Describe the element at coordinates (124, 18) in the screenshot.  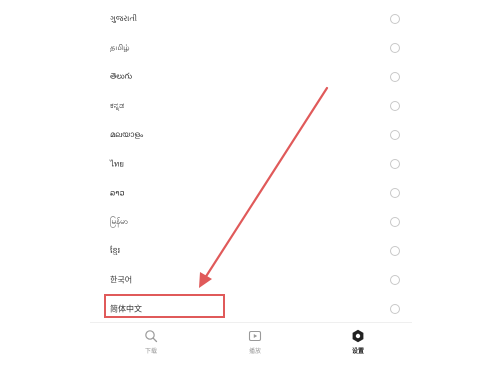
I see `language-label: ગુજરાતી` at that location.